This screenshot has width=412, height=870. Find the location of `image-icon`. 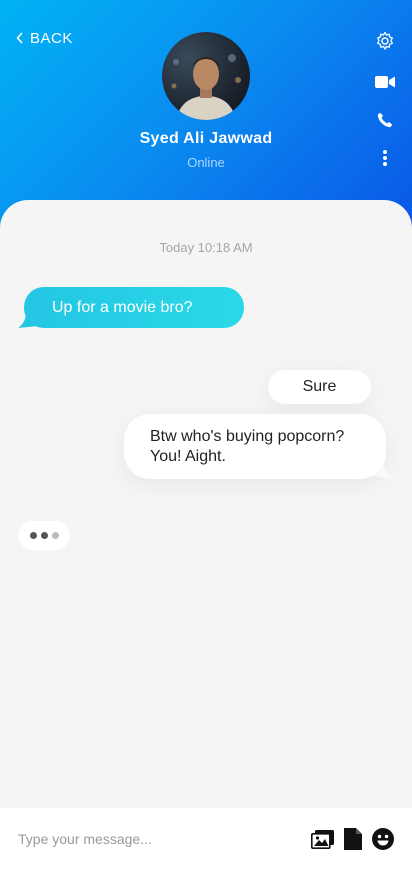

image-icon is located at coordinates (322, 839).